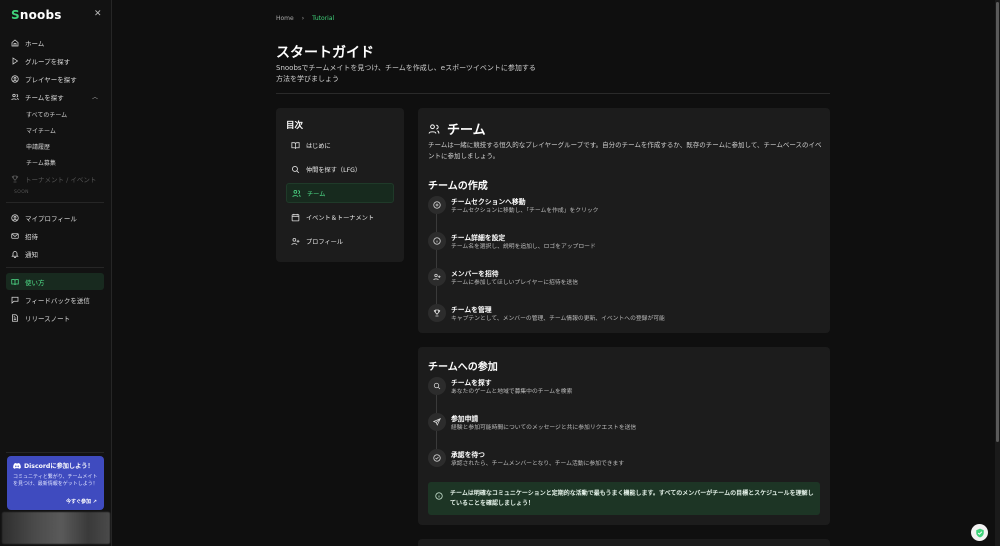 Image resolution: width=1000 pixels, height=546 pixels. I want to click on discord-title: Discordに参加しよう！, so click(59, 466).